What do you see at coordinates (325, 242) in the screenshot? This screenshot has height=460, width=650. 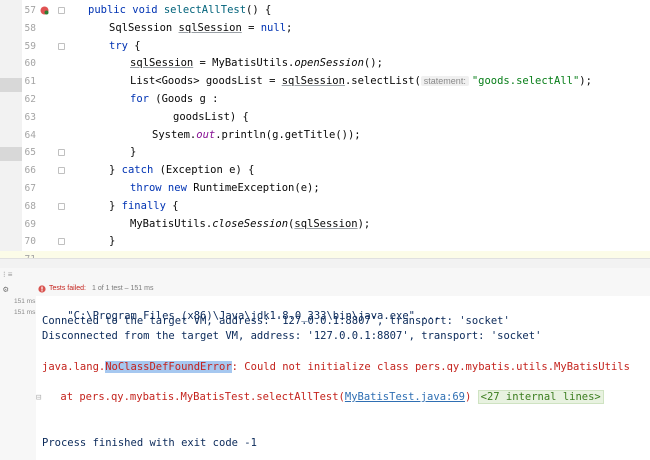 I see `code-line: 70}` at bounding box center [325, 242].